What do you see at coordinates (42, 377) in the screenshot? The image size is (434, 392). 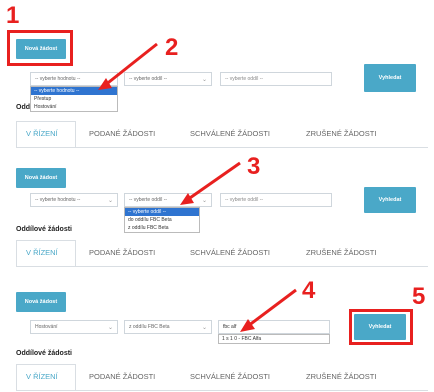 I see `tab-in-progress: V ŘÍZENÍ` at bounding box center [42, 377].